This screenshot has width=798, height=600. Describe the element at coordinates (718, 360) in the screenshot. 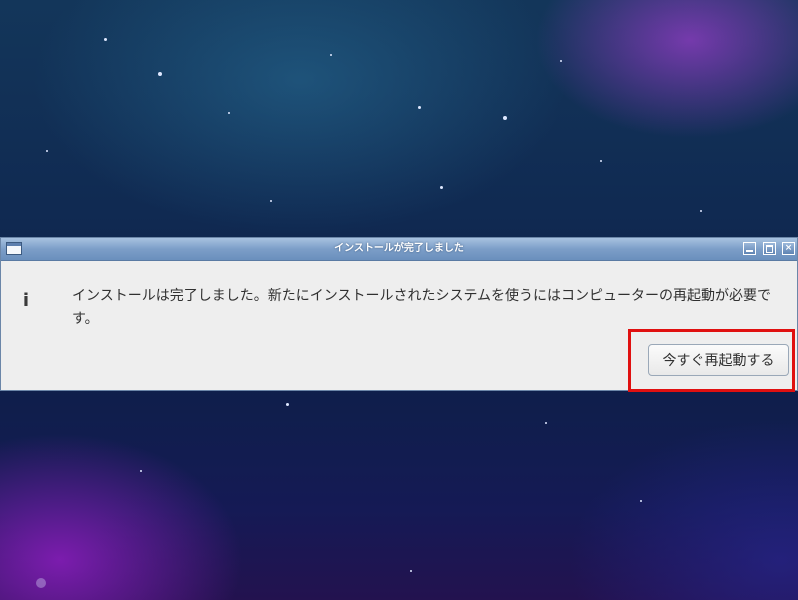

I see `restart-now-button: 今すぐ再起動する` at that location.